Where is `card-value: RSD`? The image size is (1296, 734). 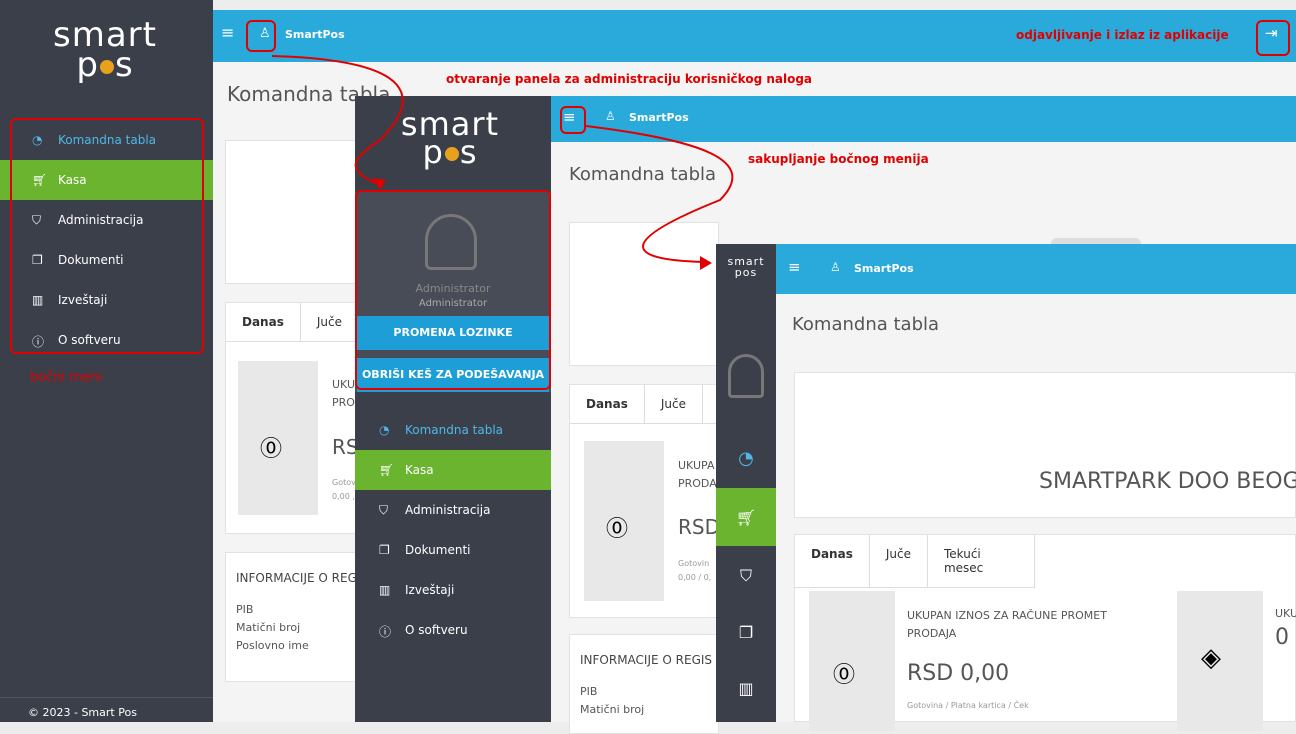
card-value: RSD is located at coordinates (699, 527).